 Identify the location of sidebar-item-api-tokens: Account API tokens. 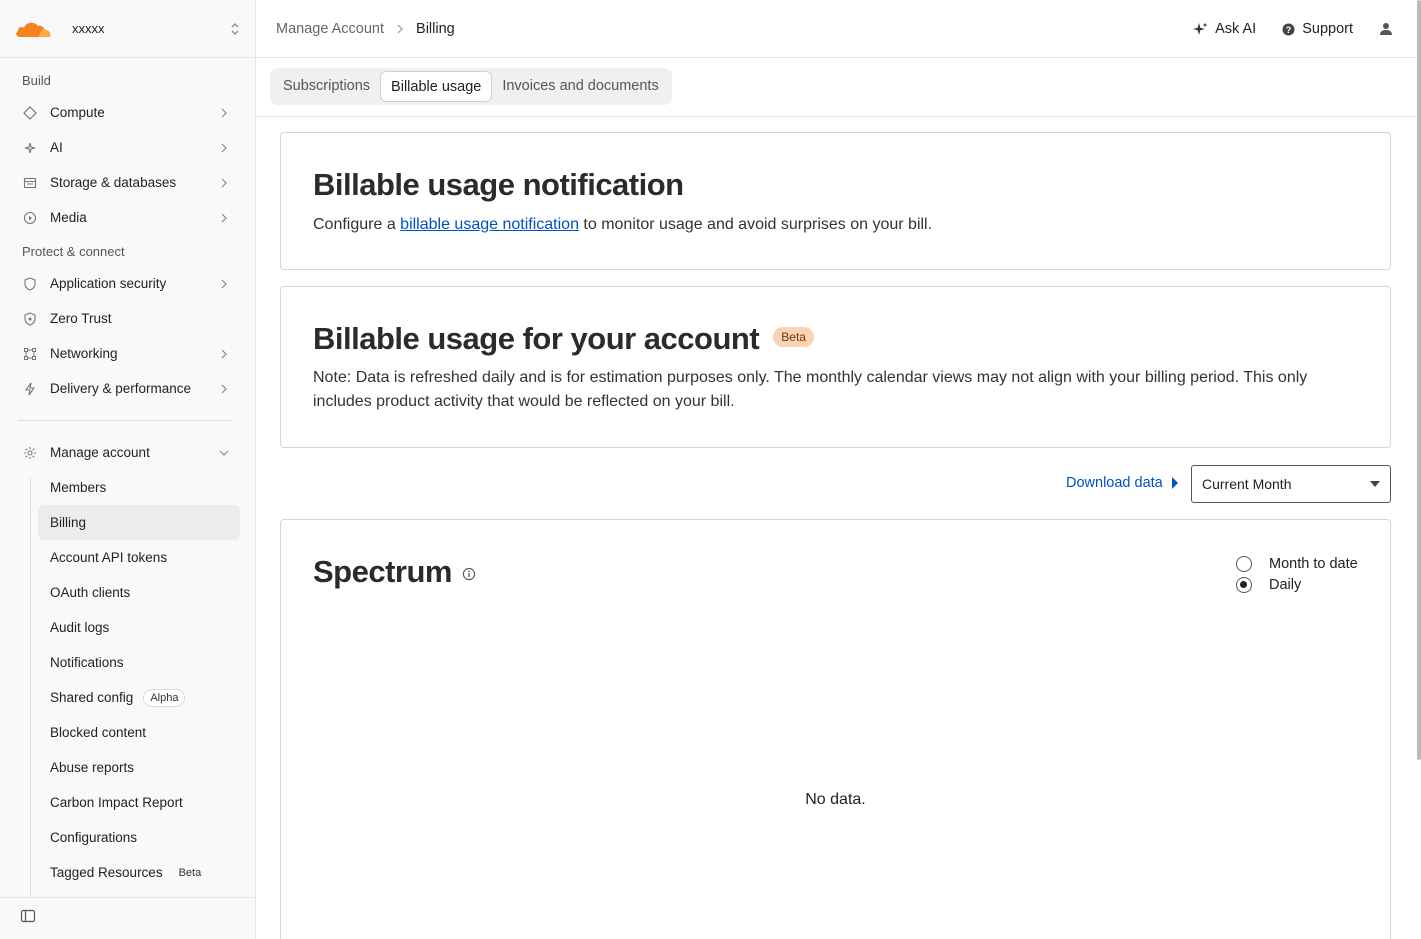
(139, 557).